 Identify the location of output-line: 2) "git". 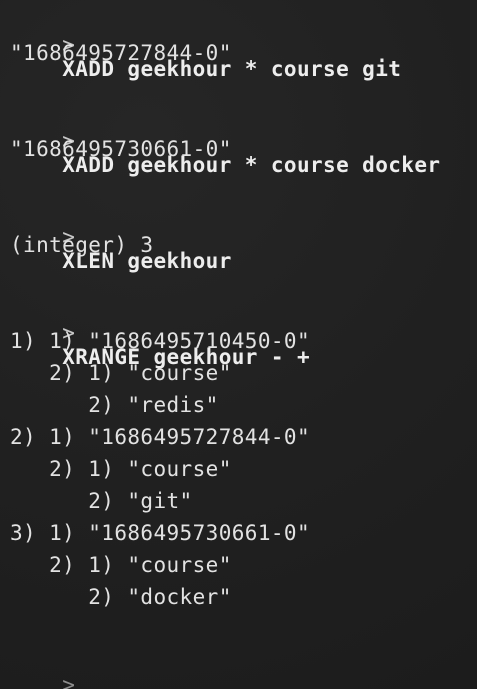
(101, 501).